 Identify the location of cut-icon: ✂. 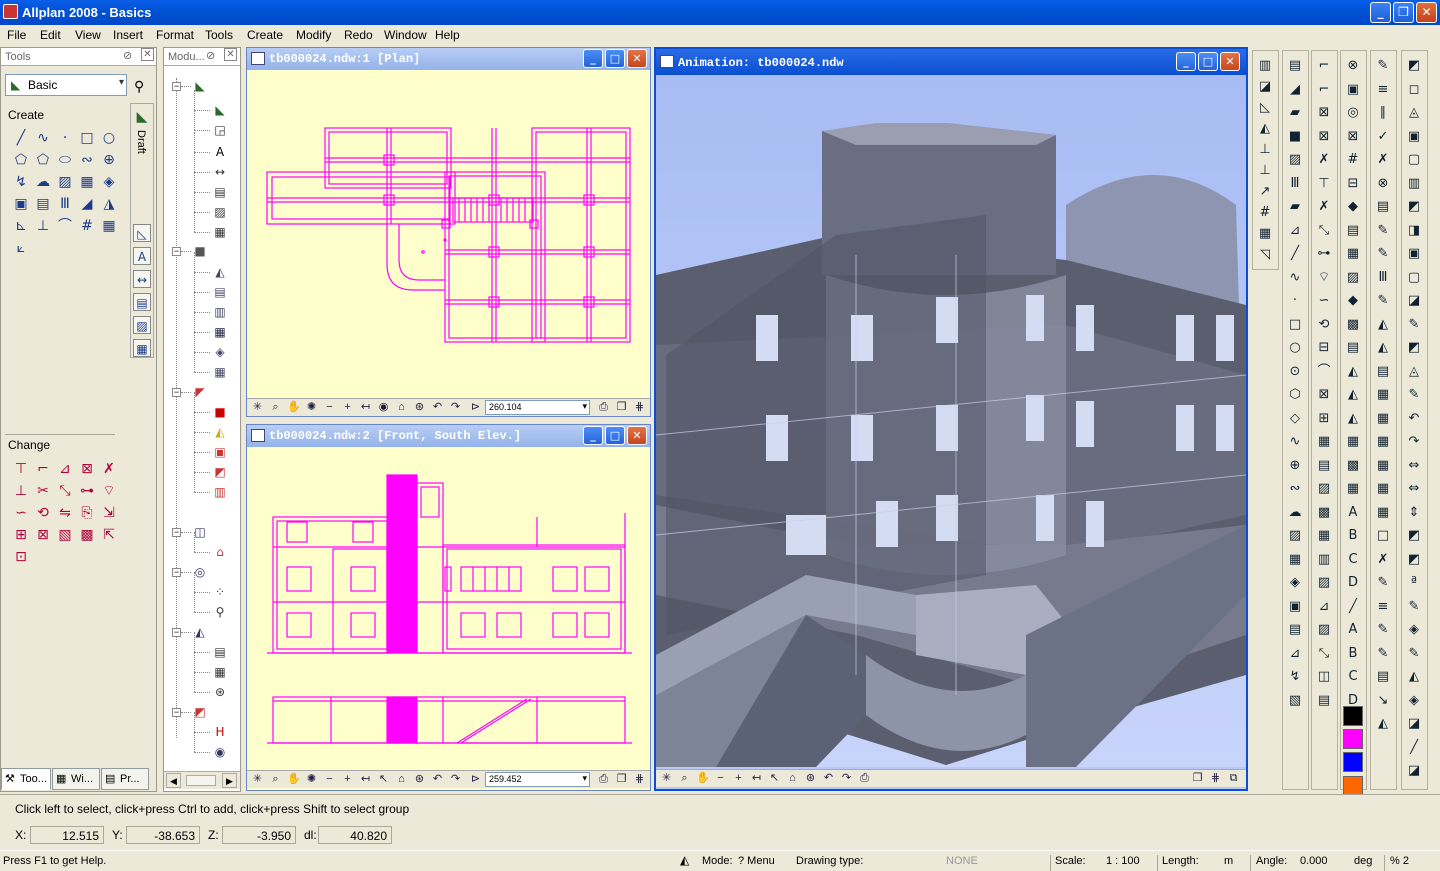
(43, 491).